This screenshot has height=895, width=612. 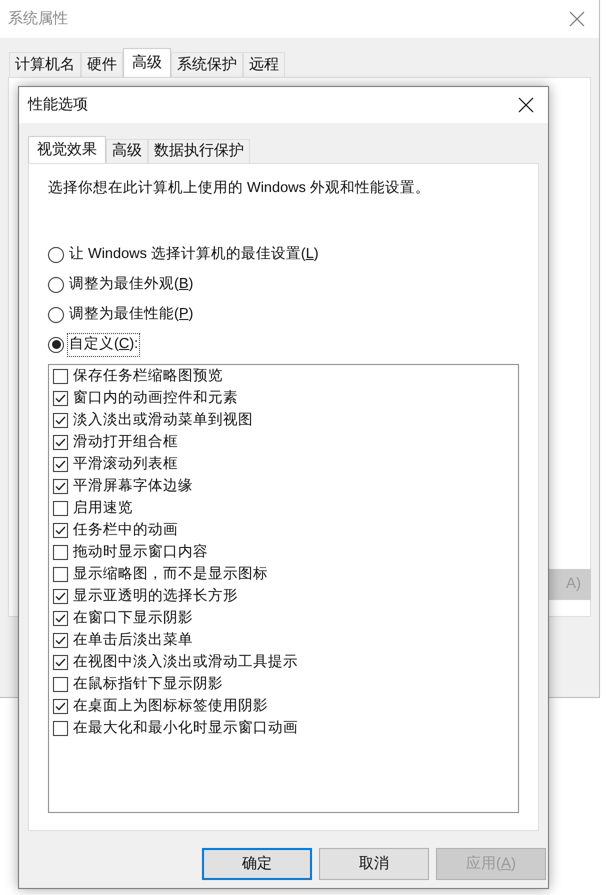 What do you see at coordinates (140, 553) in the screenshot?
I see `checkbox-label: 拖动时显示窗口内容` at bounding box center [140, 553].